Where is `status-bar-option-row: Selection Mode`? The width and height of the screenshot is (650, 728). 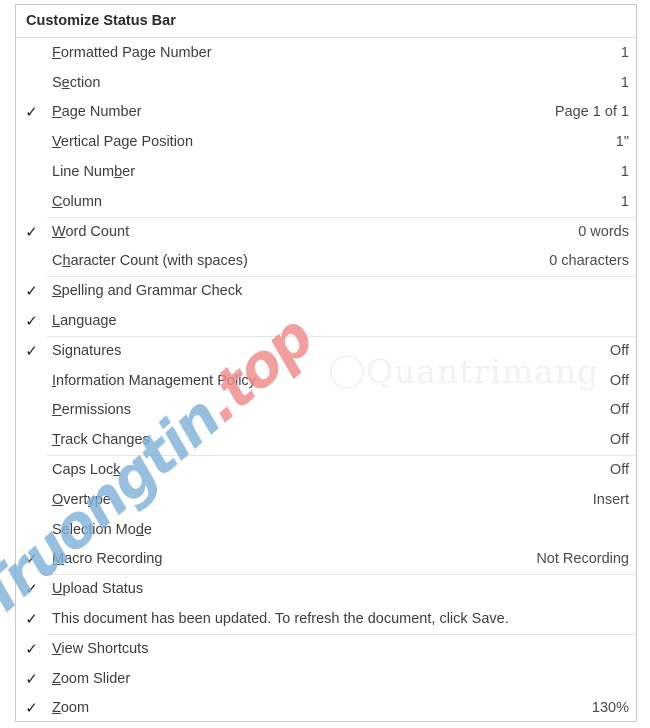 status-bar-option-row: Selection Mode is located at coordinates (326, 530).